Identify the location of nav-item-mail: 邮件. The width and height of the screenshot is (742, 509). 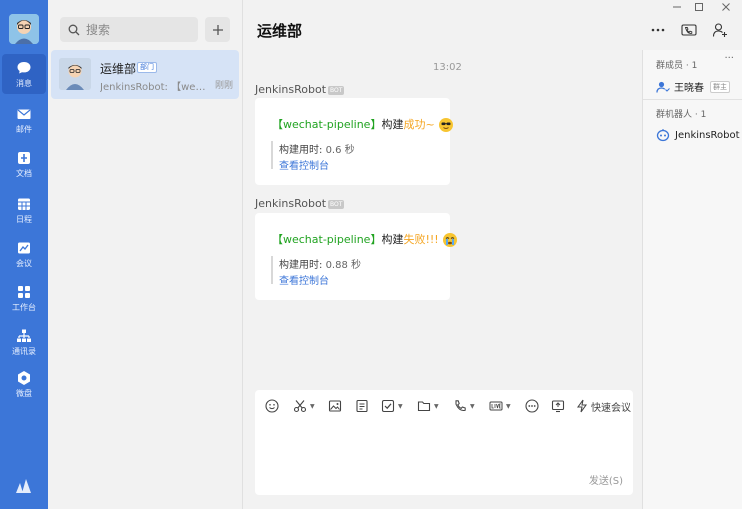
(24, 120).